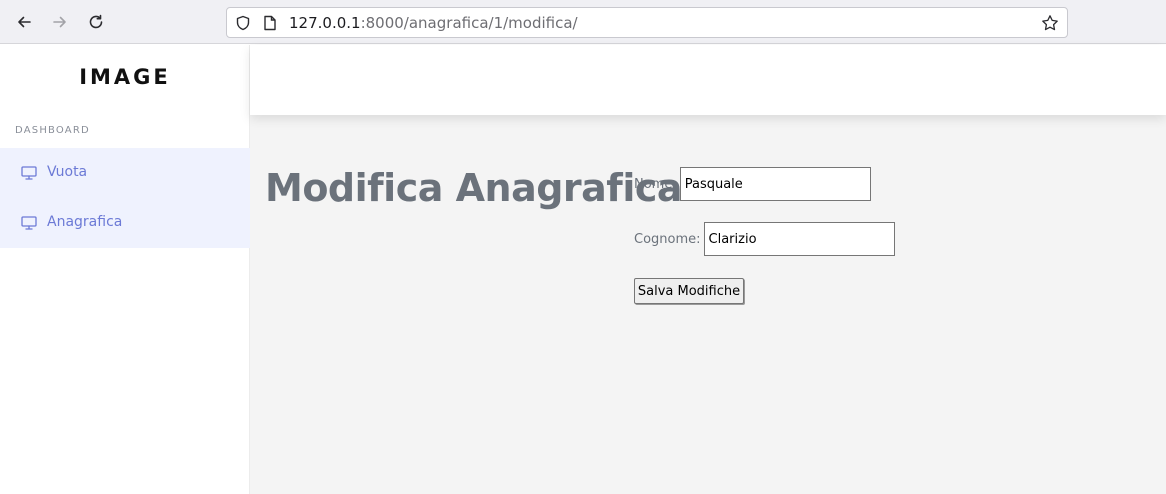  I want to click on reload-button, so click(96, 22).